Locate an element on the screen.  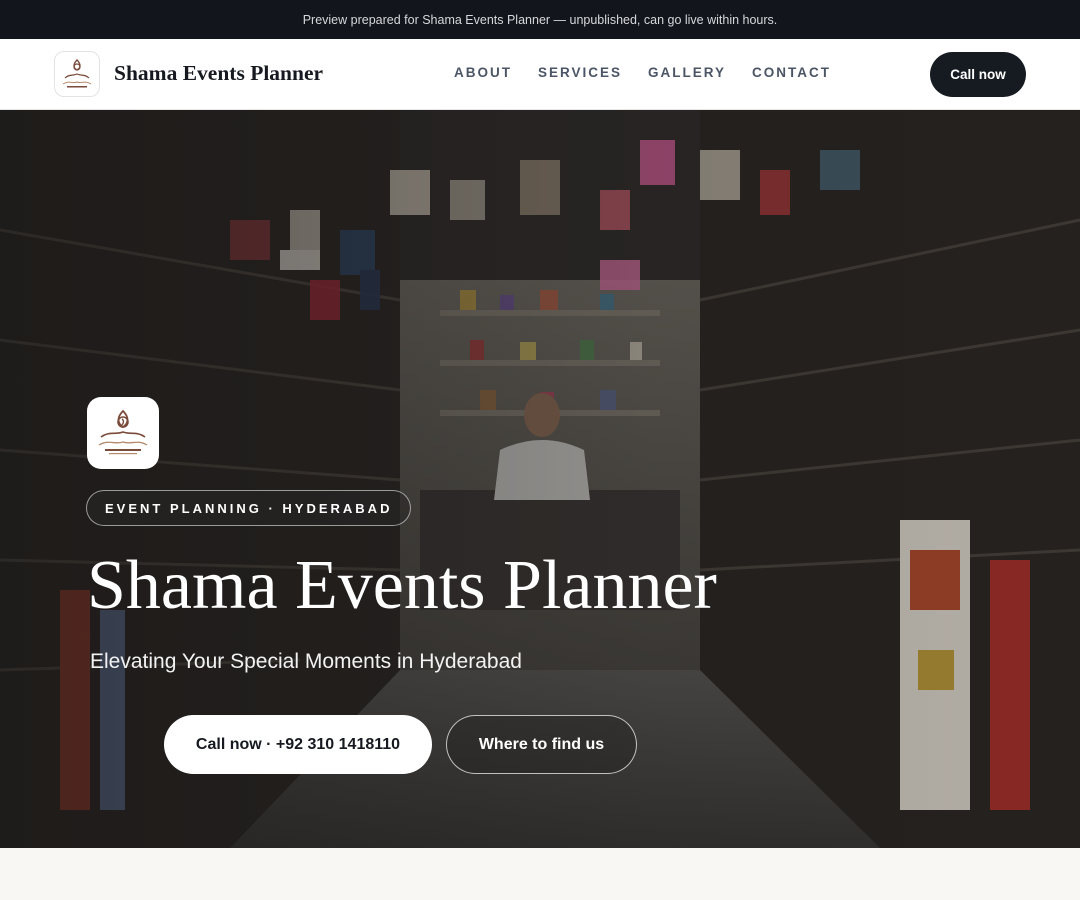
nav-gallery: GALLERY is located at coordinates (687, 72).